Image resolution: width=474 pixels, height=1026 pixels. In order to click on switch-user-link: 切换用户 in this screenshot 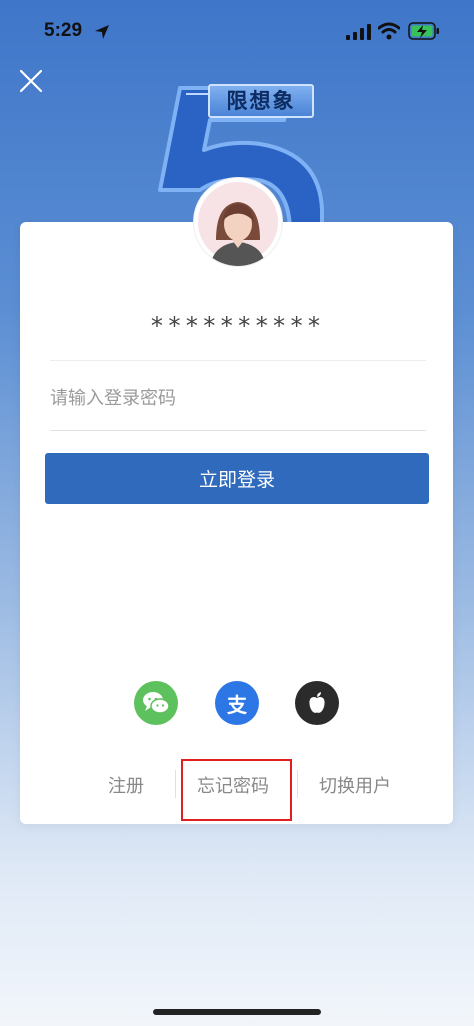, I will do `click(355, 785)`.